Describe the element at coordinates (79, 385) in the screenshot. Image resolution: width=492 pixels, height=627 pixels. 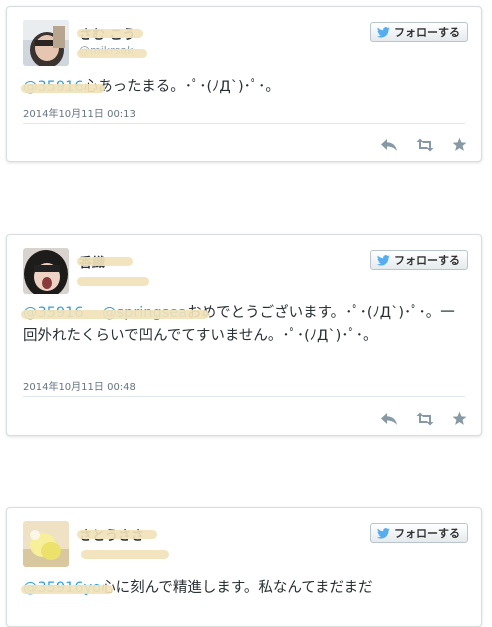
I see `timestamp: 2014年10月11日 00:48` at that location.